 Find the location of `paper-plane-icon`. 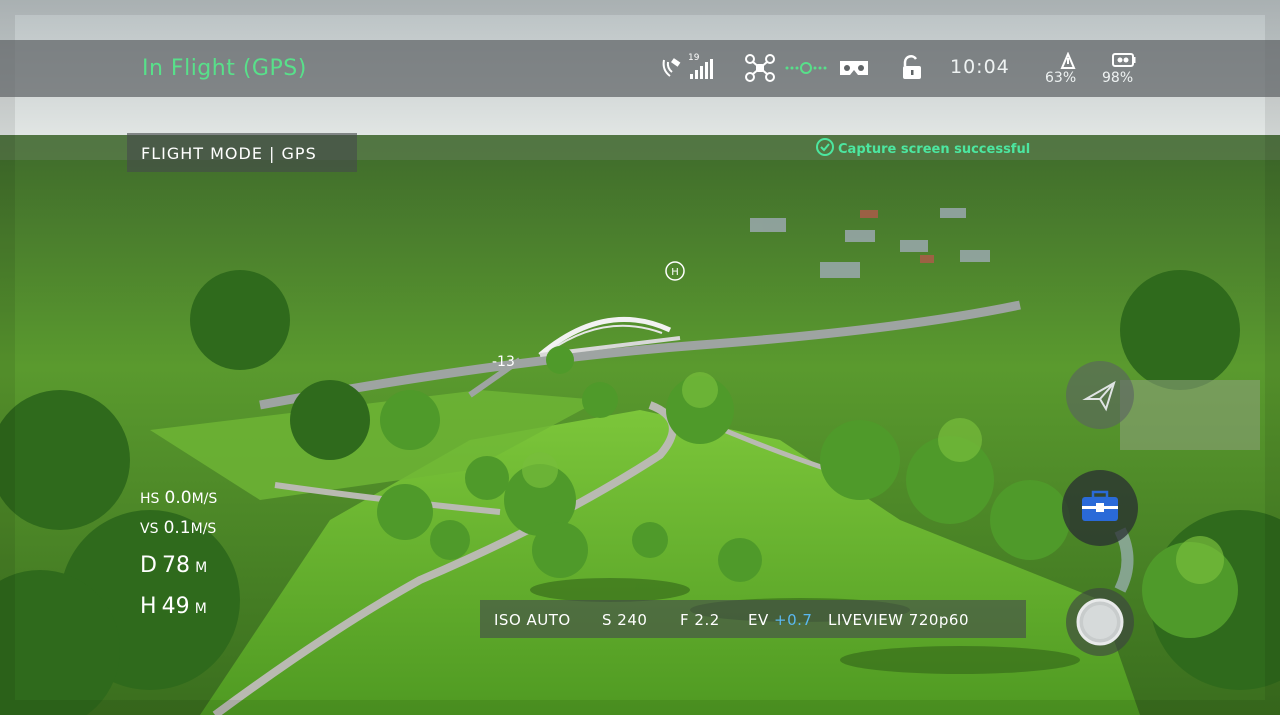

paper-plane-icon is located at coordinates (1099, 396).